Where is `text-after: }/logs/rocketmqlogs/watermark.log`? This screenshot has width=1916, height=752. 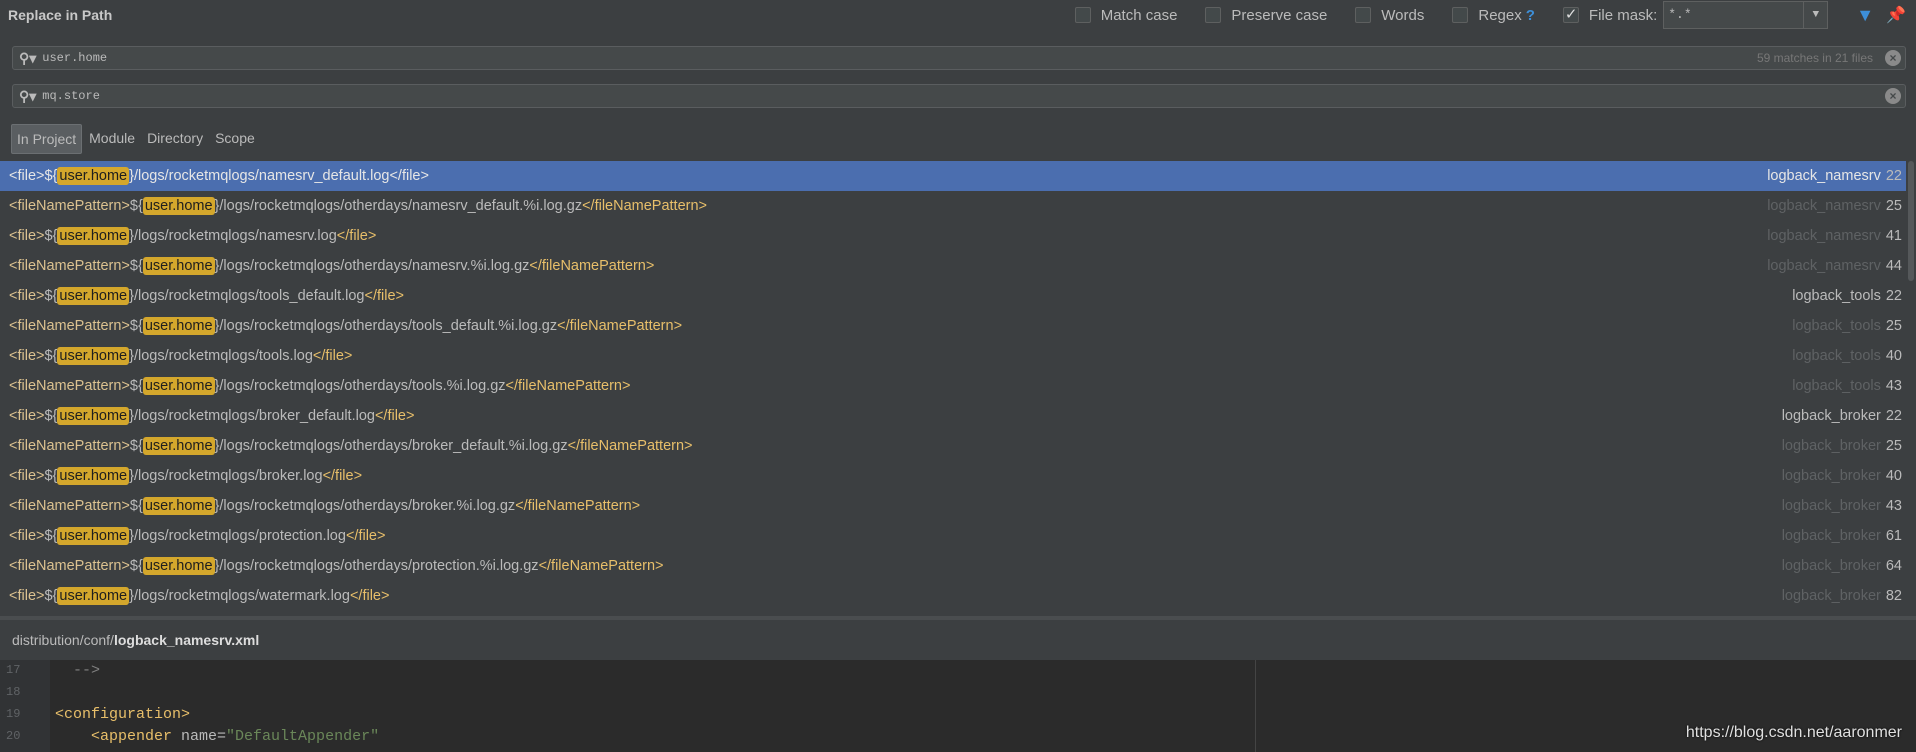
text-after: }/logs/rocketmqlogs/watermark.log is located at coordinates (239, 596).